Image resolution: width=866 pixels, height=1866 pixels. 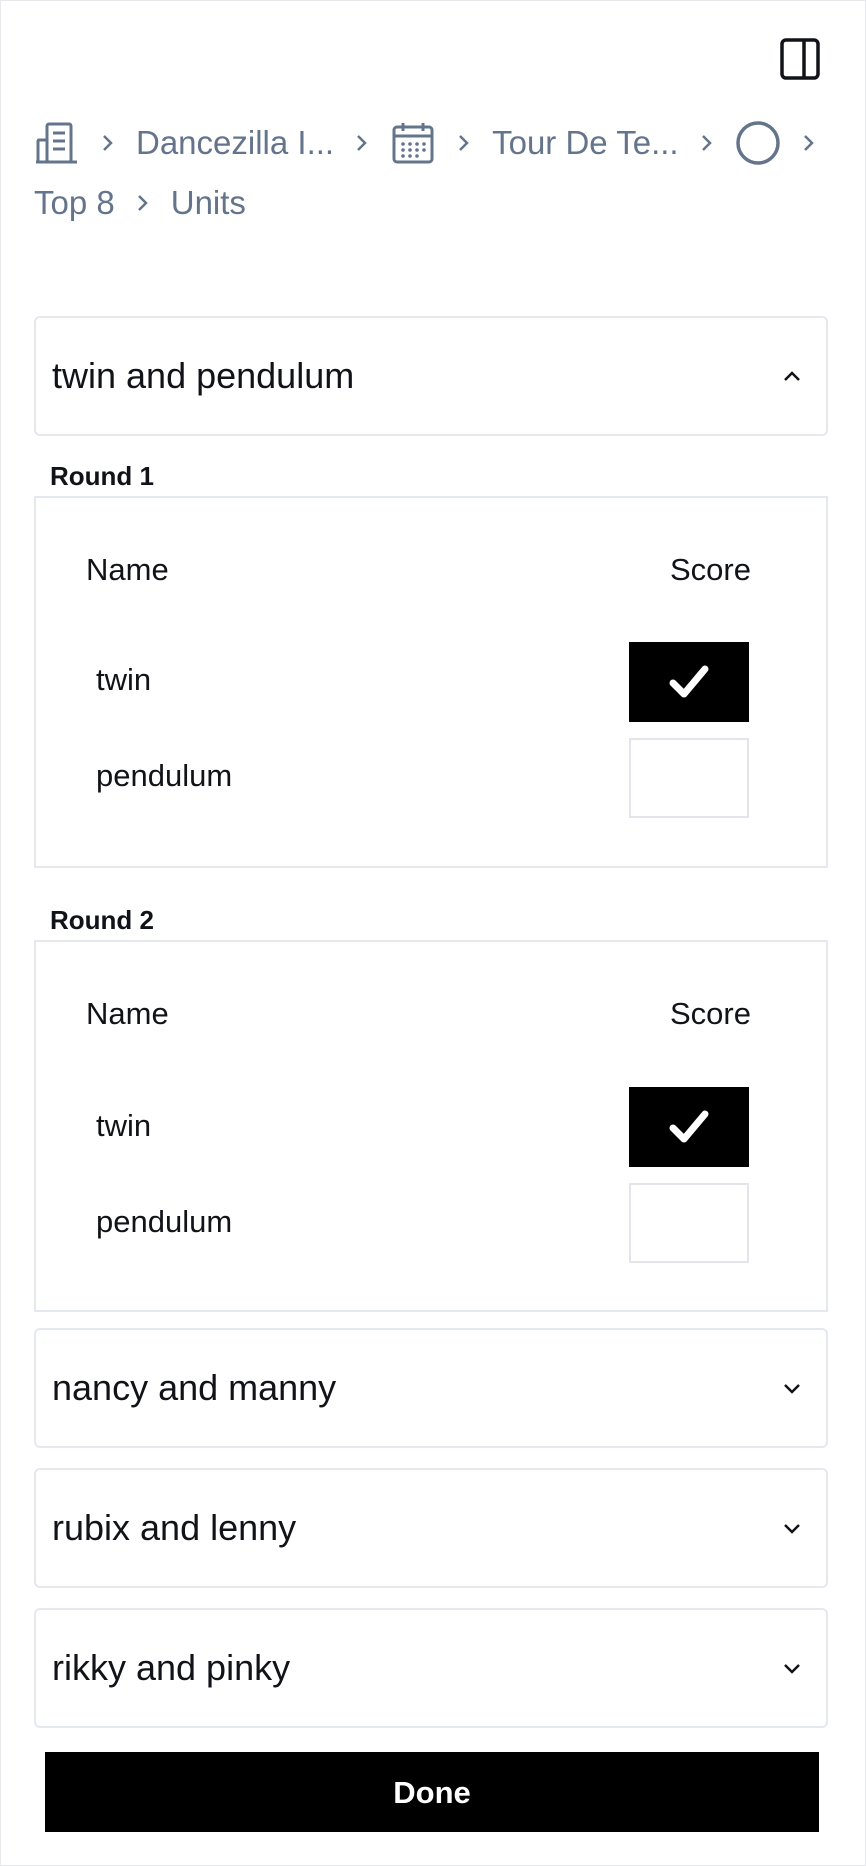 I want to click on building-icon, so click(x=57, y=143).